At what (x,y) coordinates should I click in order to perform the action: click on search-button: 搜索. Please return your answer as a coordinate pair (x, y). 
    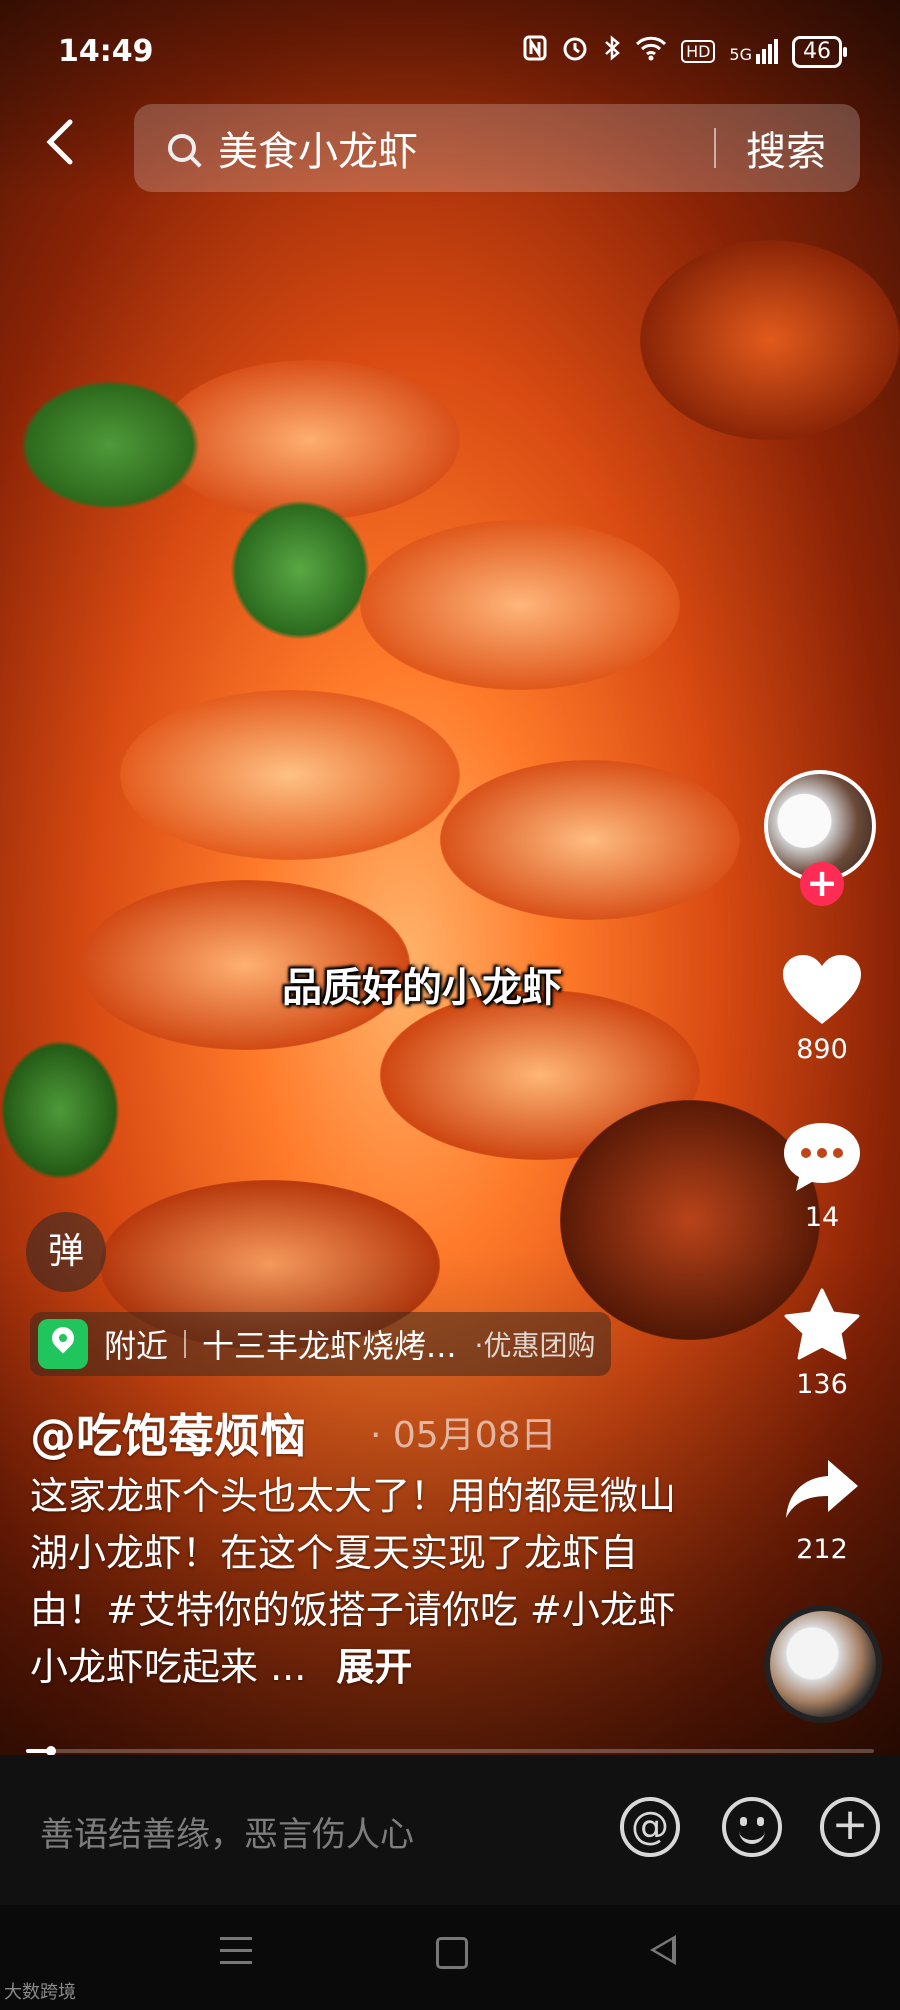
    Looking at the image, I should click on (786, 148).